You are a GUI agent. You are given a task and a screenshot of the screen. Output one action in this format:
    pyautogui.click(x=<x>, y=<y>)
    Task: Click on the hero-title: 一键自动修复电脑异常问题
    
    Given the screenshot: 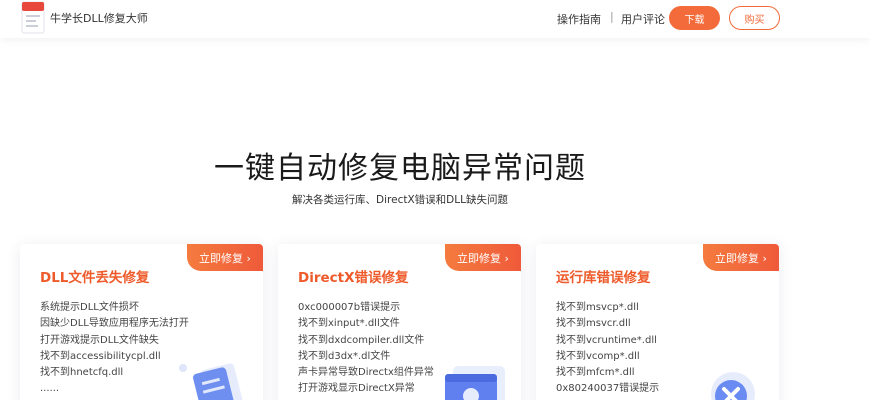 What is the action you would take?
    pyautogui.click(x=400, y=168)
    